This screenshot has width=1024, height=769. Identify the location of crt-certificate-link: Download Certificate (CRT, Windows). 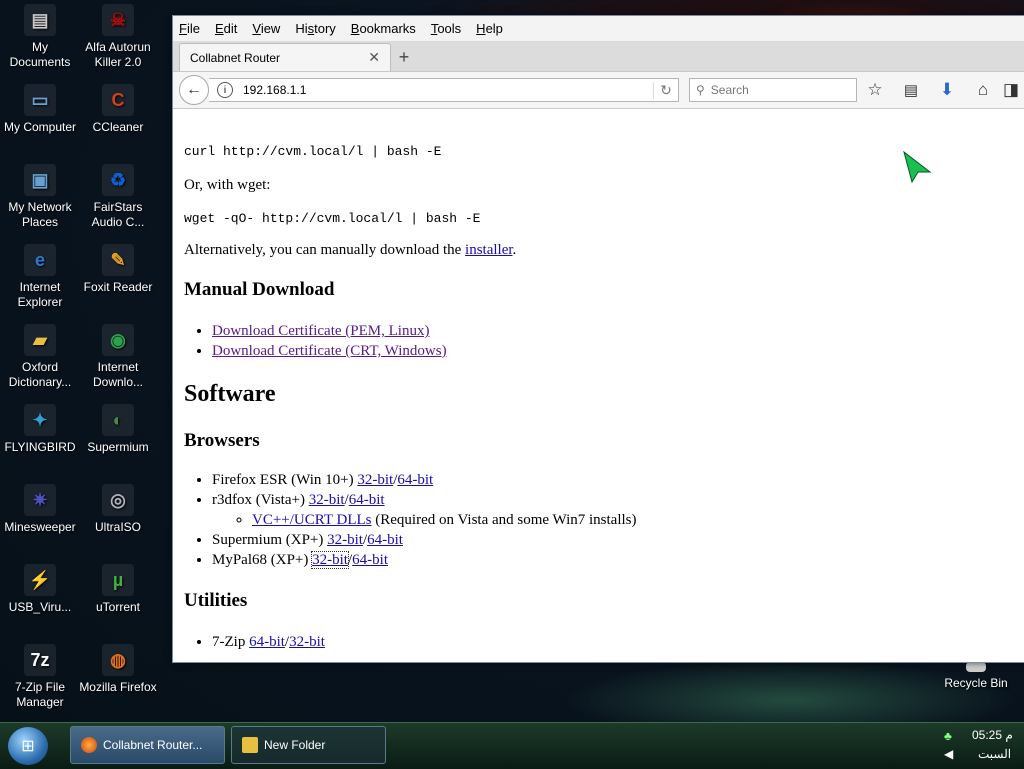
(329, 351).